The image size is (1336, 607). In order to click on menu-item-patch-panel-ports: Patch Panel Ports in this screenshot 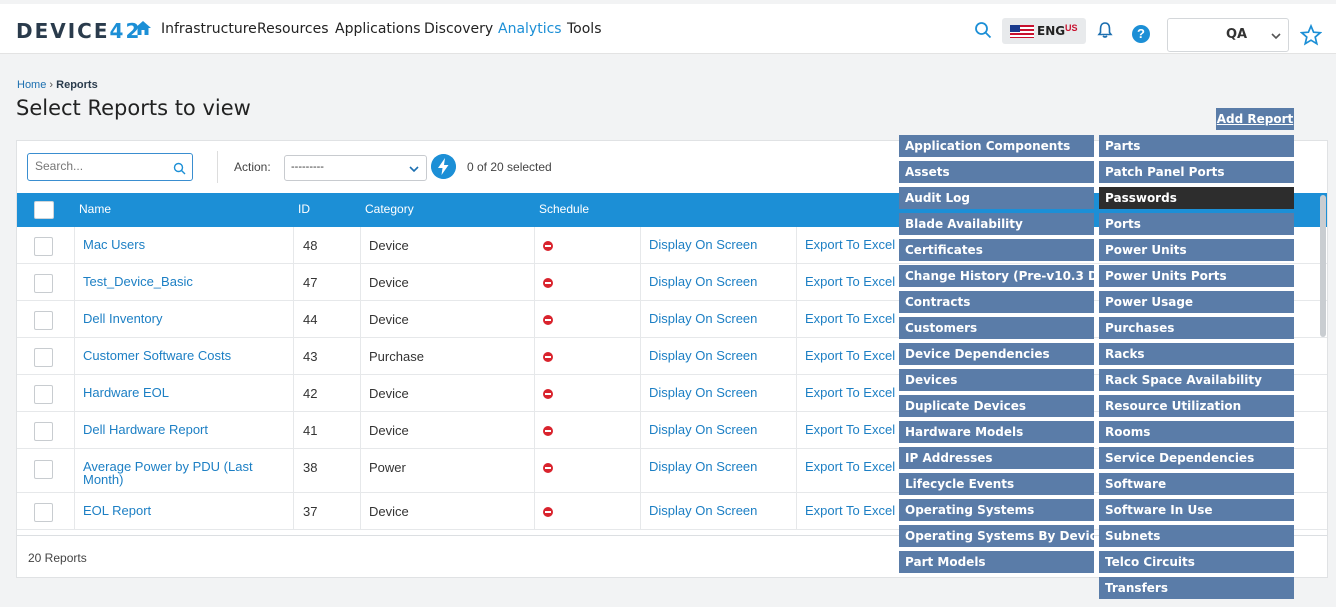, I will do `click(1196, 172)`.